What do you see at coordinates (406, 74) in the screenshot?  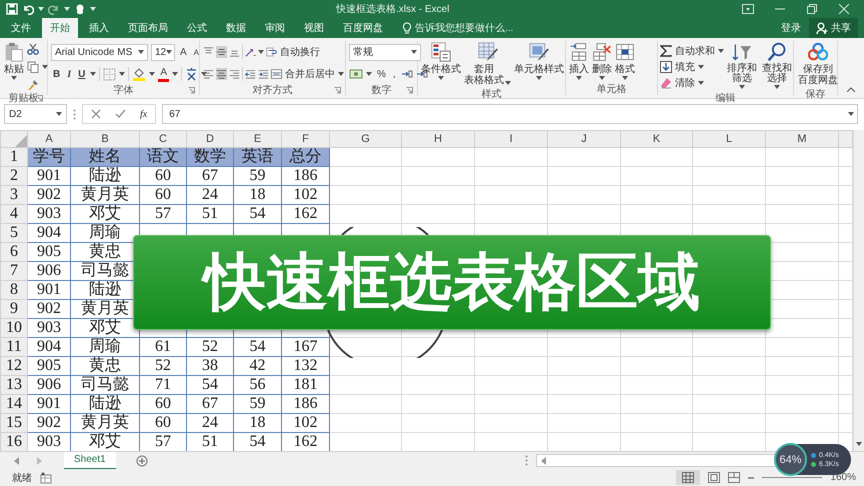 I see `decimal-icon` at bounding box center [406, 74].